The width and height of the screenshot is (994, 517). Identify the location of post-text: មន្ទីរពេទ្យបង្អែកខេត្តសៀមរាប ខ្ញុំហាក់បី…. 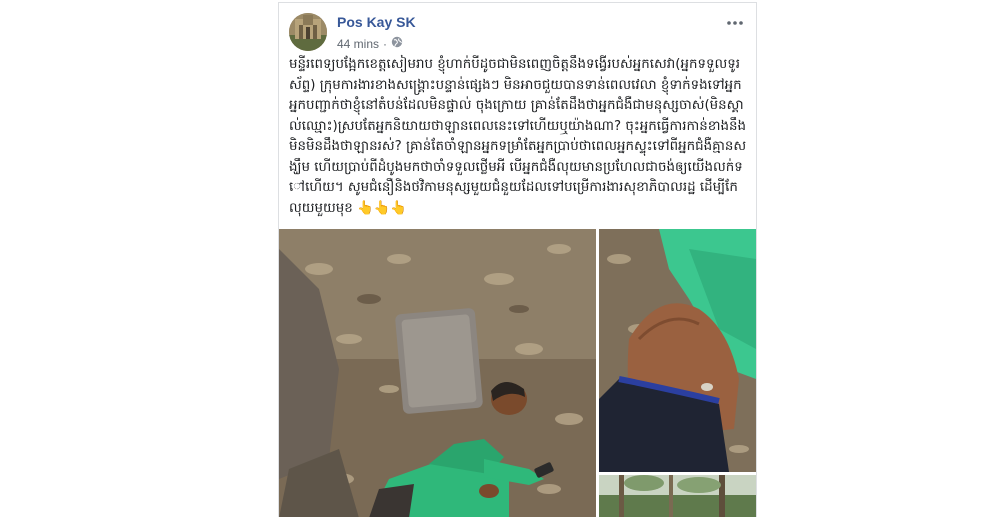
(520, 136).